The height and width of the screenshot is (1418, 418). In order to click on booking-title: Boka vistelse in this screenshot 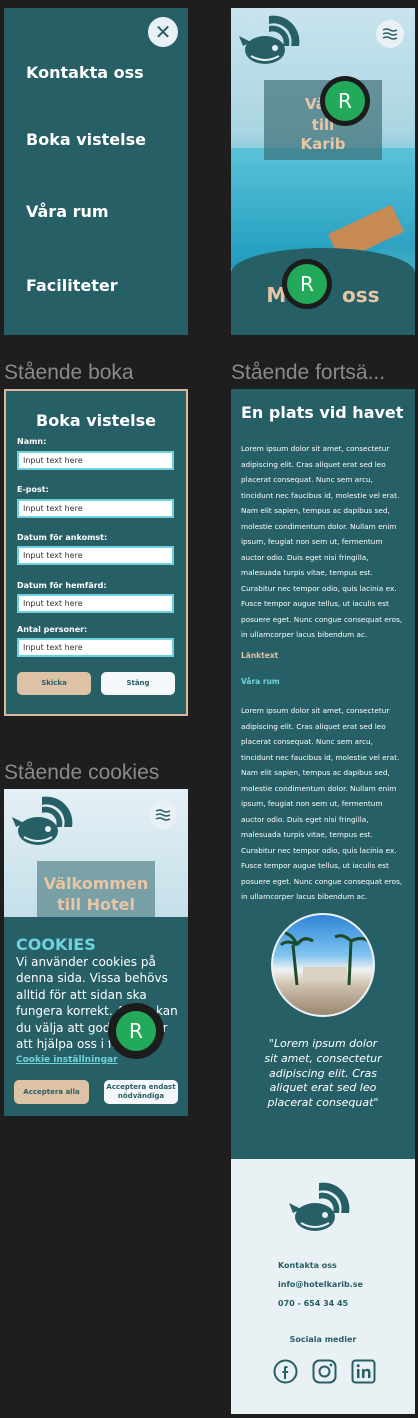, I will do `click(96, 420)`.